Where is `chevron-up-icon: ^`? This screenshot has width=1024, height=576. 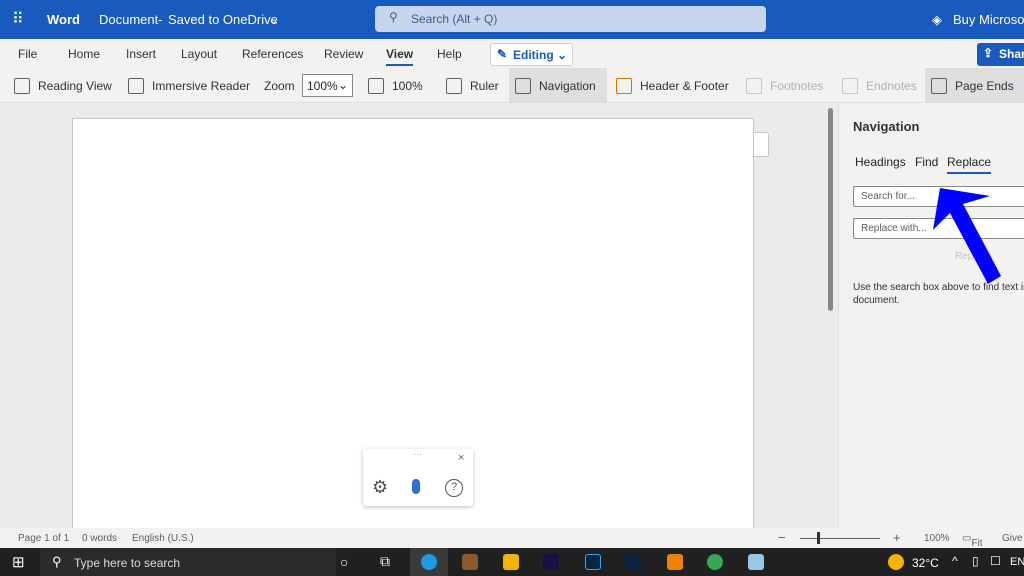 chevron-up-icon: ^ is located at coordinates (955, 561).